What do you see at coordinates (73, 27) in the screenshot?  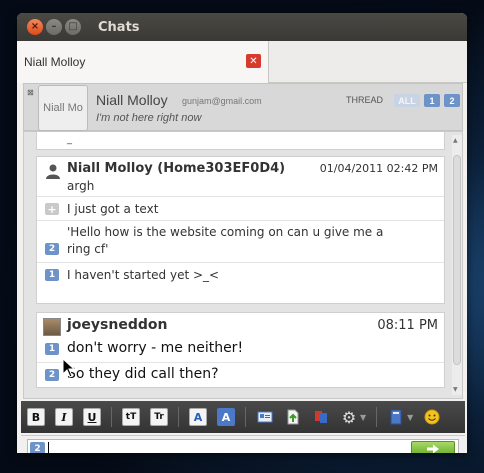 I see `window-maximize-button: □` at bounding box center [73, 27].